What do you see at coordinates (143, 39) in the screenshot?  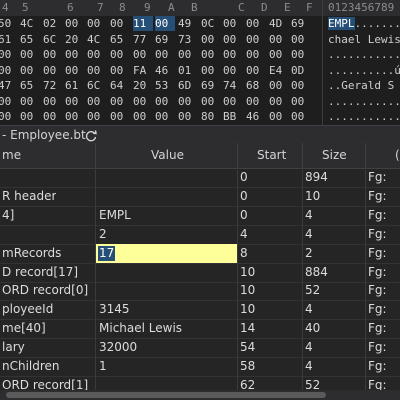 I see `hex-byte: 77` at bounding box center [143, 39].